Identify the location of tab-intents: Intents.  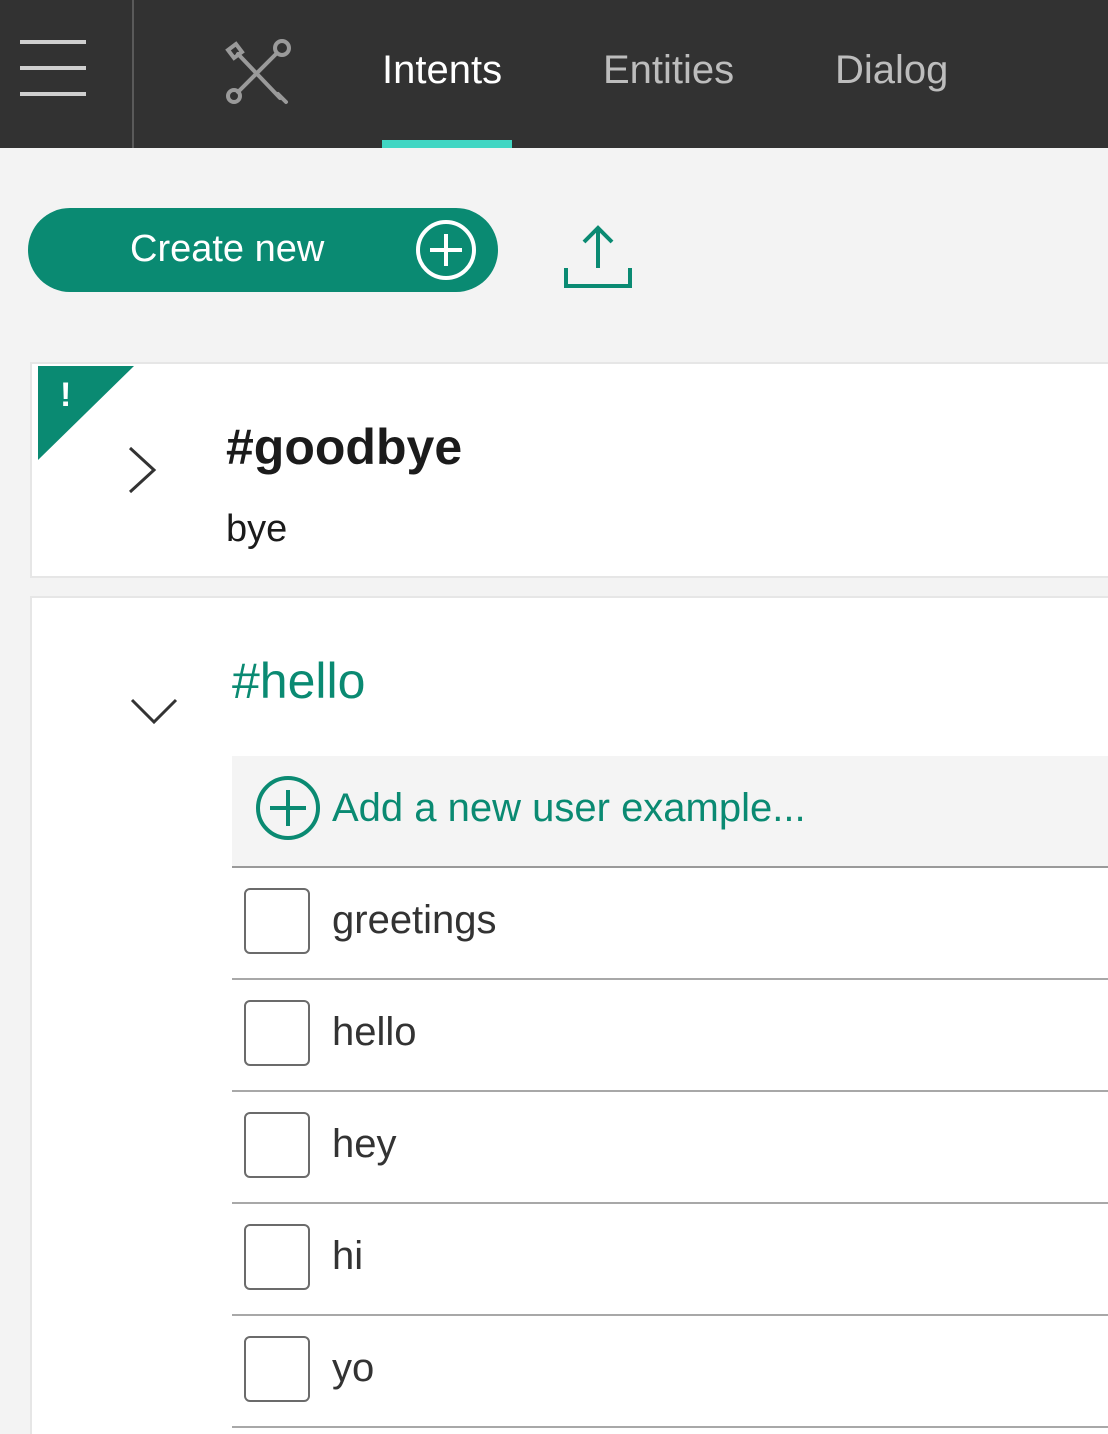
(442, 70).